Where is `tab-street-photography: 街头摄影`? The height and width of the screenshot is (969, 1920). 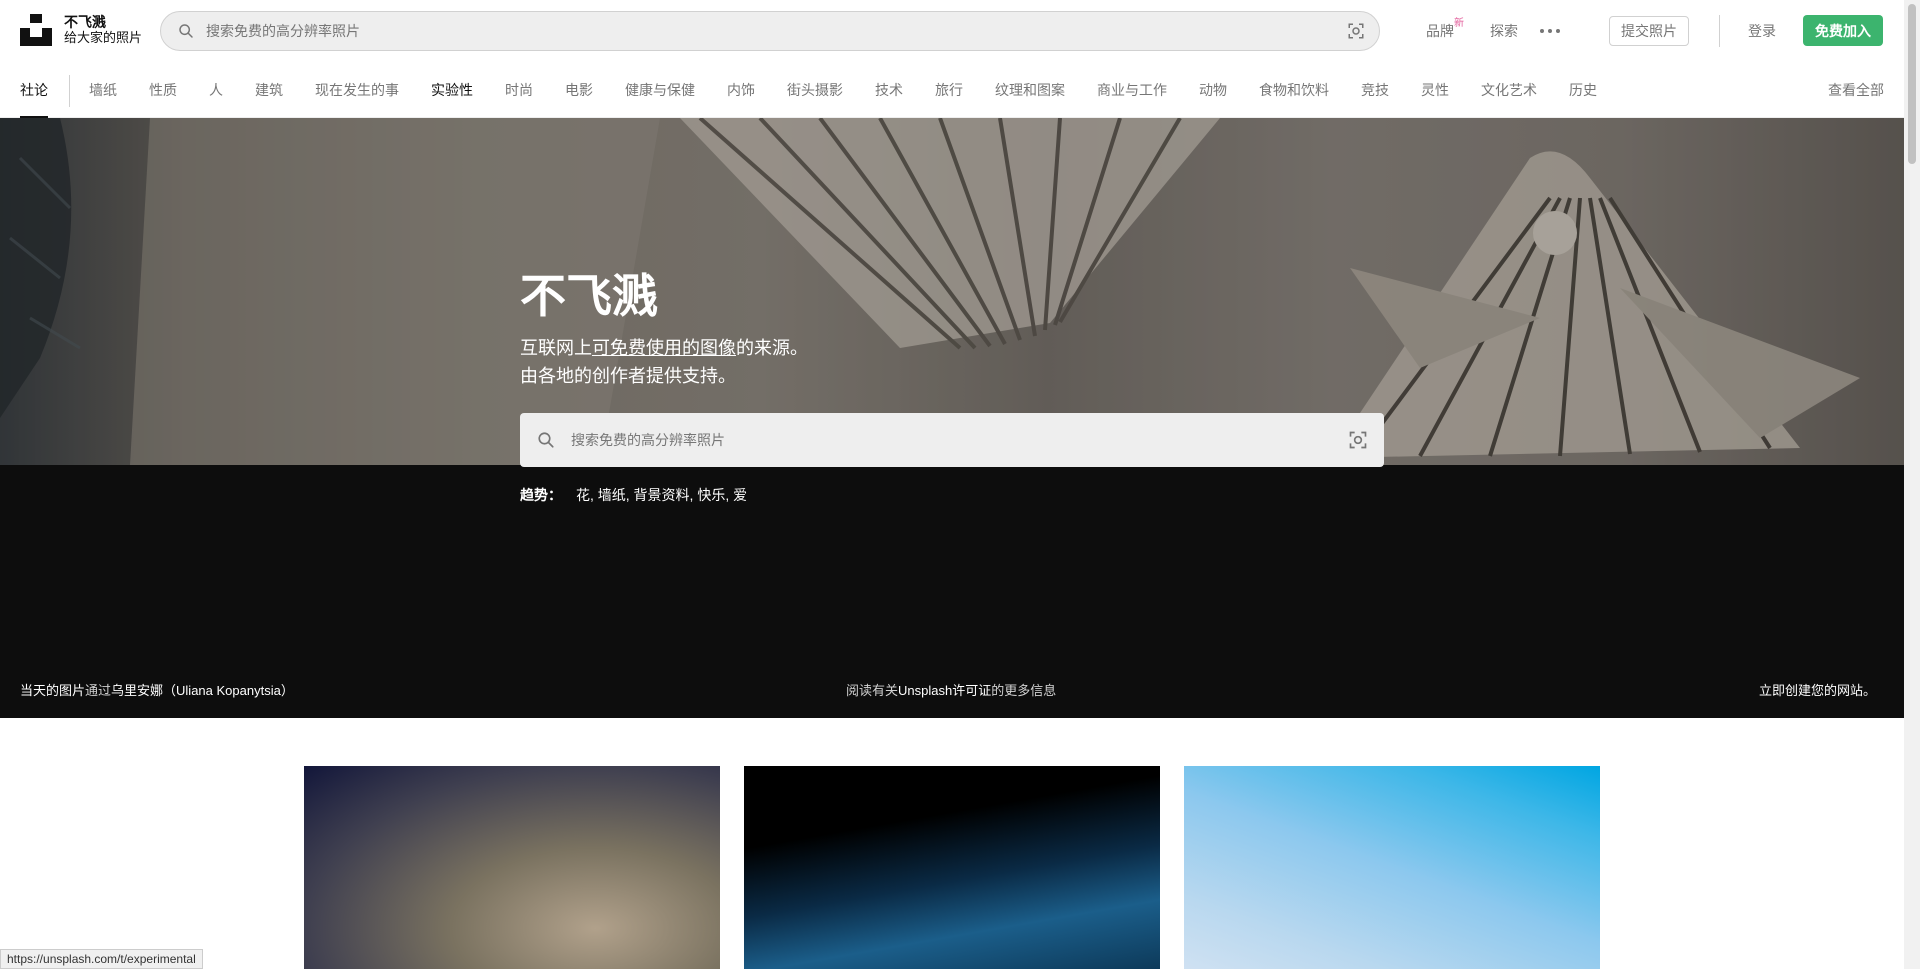
tab-street-photography: 街头摄影 is located at coordinates (815, 90).